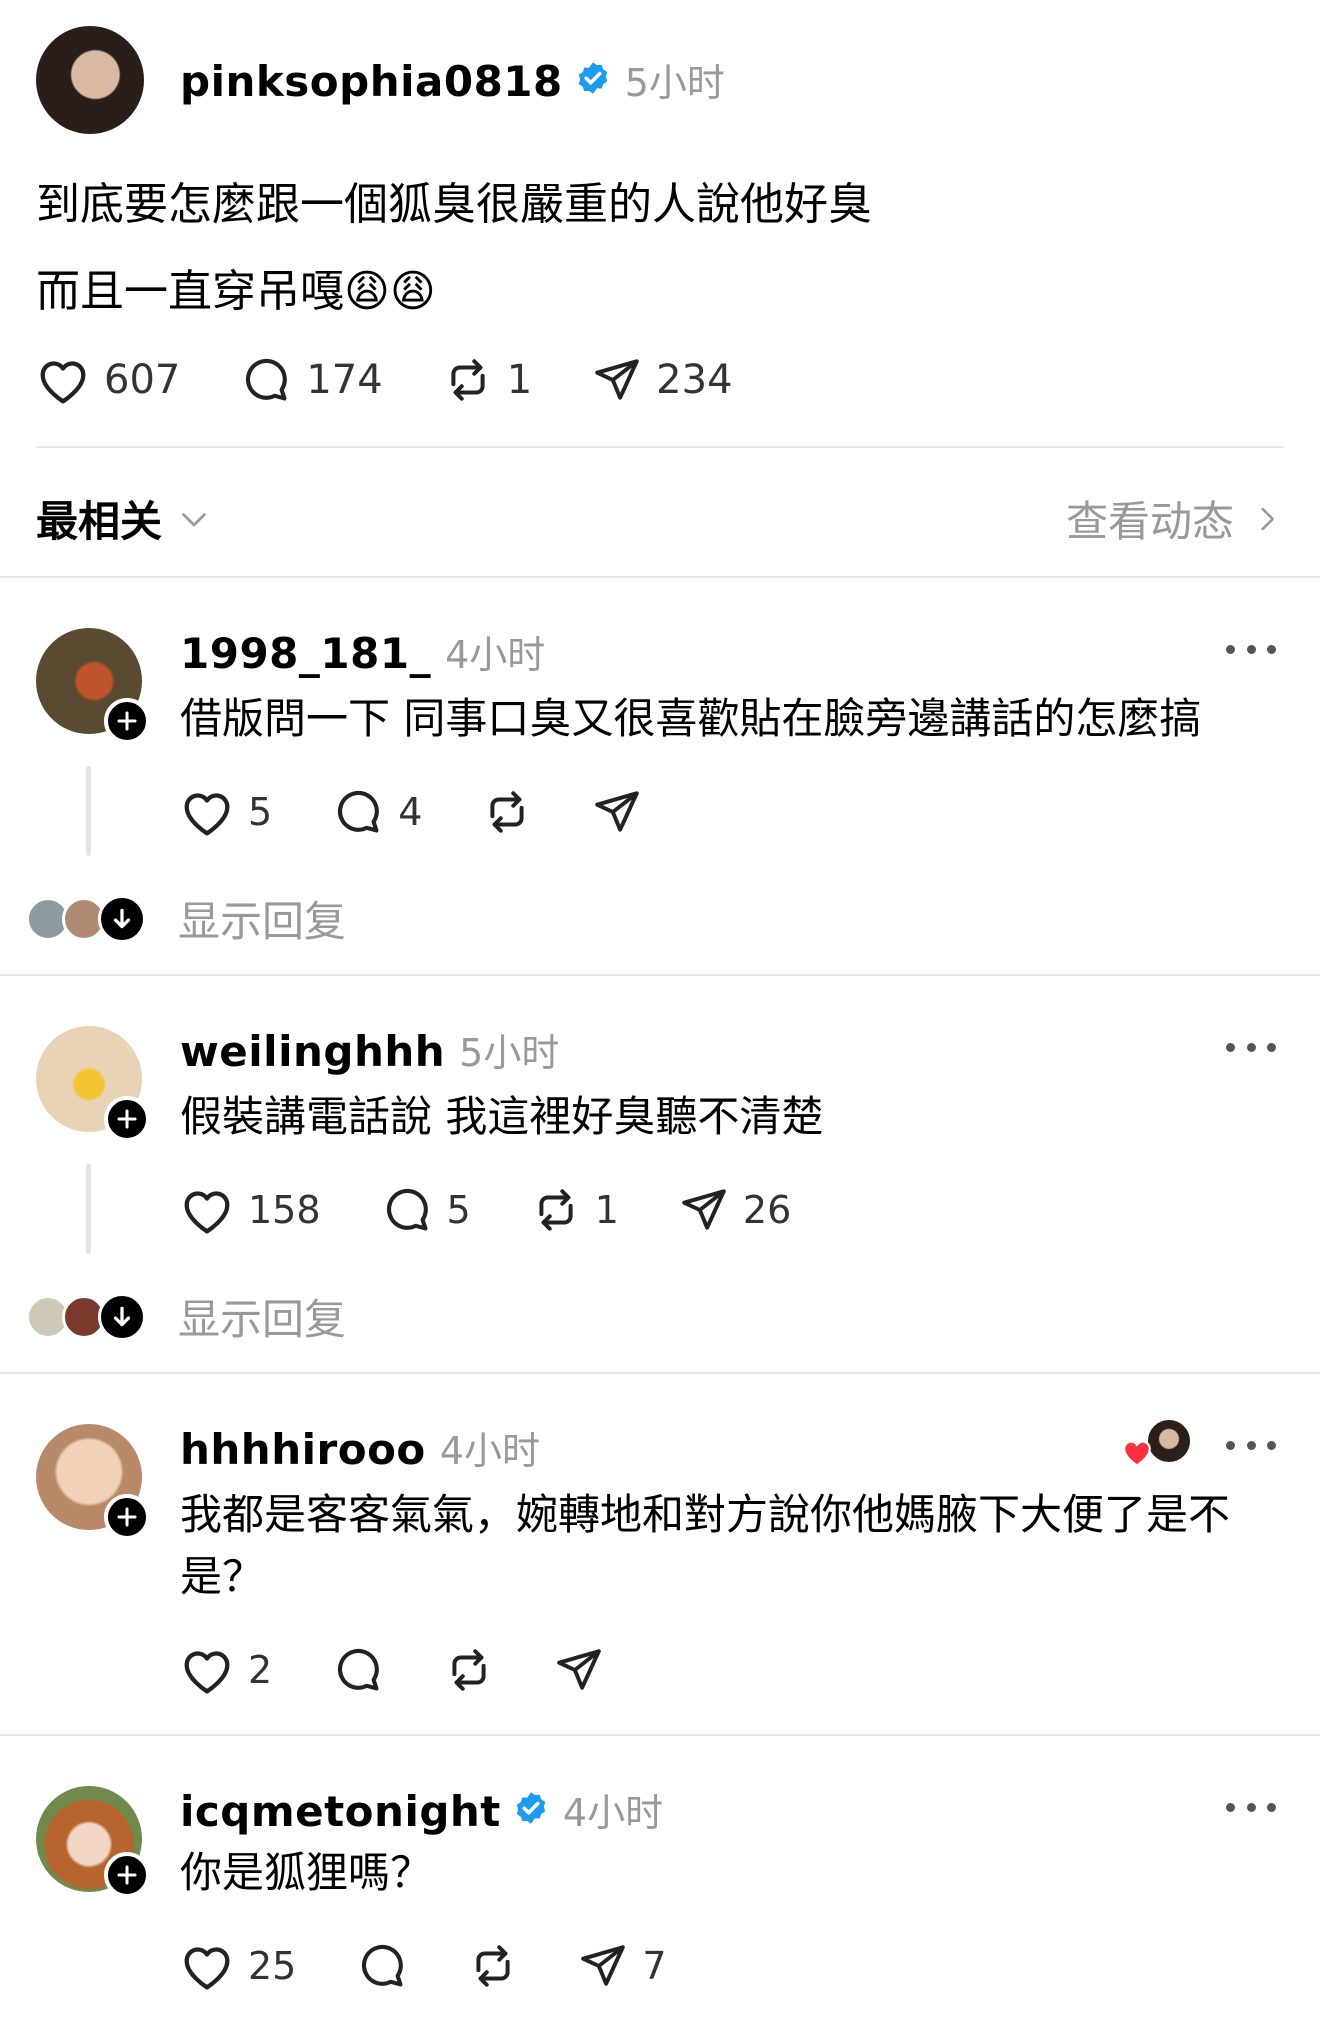  What do you see at coordinates (262, 921) in the screenshot?
I see `show-replies-label: 显示回复` at bounding box center [262, 921].